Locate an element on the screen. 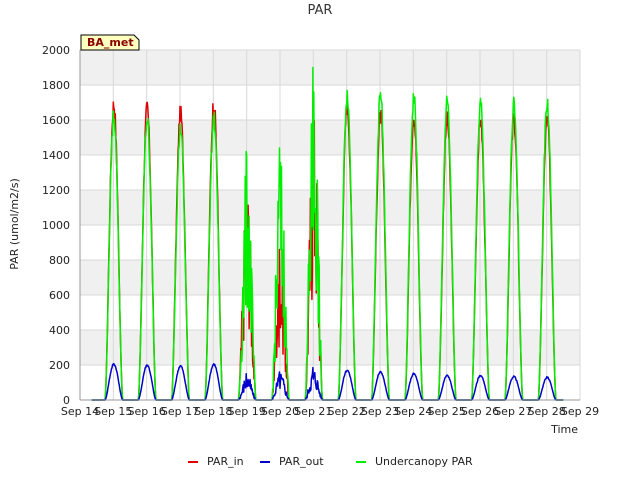 The height and width of the screenshot is (480, 640). y-tick-label: 1200 is located at coordinates (56, 190).